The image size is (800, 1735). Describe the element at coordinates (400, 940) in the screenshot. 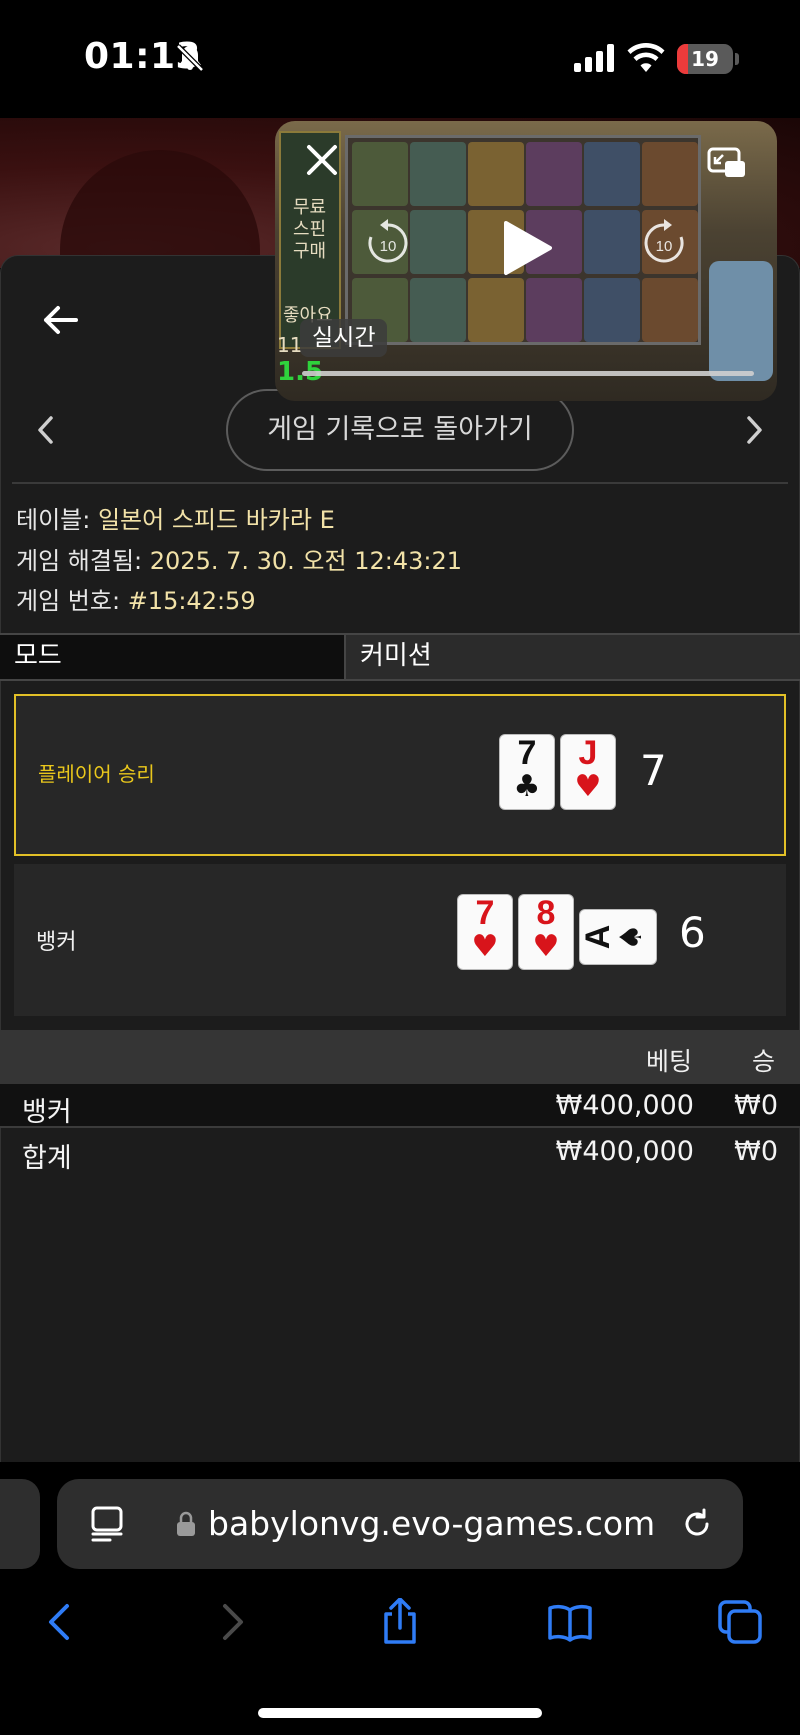

I see `banker-result-row: 뱅커 7 ♥ 8 ♥ A ♠ 6` at that location.